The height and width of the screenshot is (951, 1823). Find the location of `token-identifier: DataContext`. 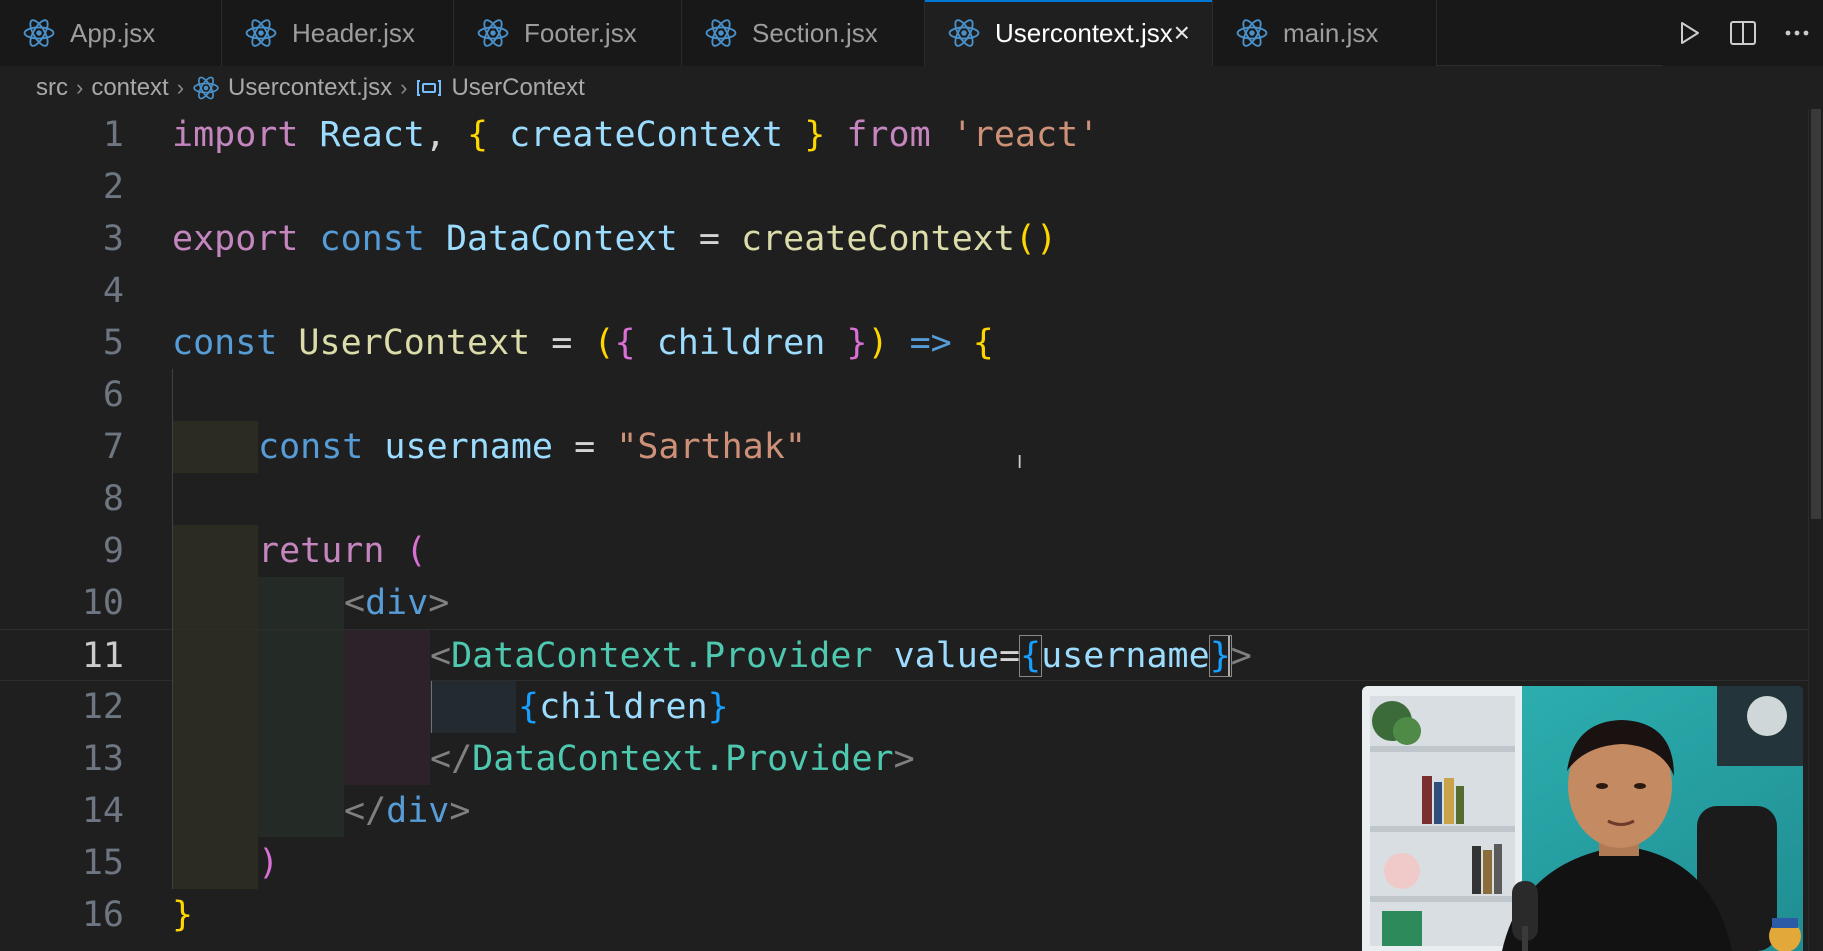

token-identifier: DataContext is located at coordinates (551, 239).